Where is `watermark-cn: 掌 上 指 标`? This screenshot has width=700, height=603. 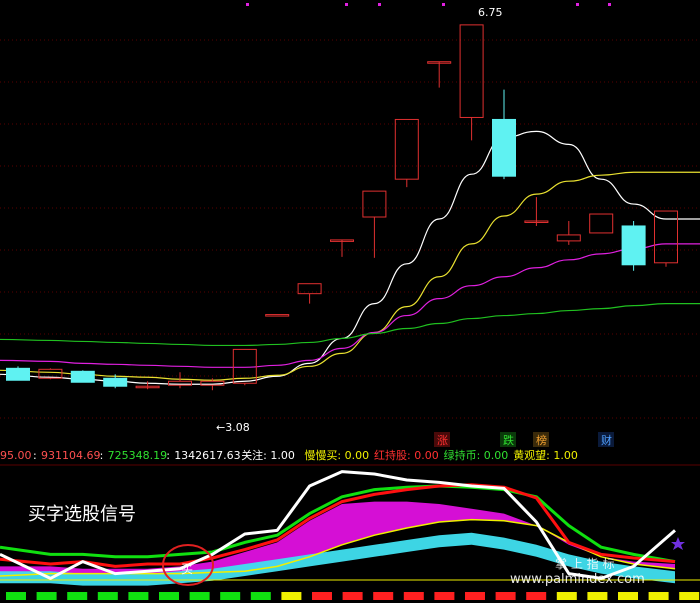 watermark-cn: 掌 上 指 标 is located at coordinates (584, 563).